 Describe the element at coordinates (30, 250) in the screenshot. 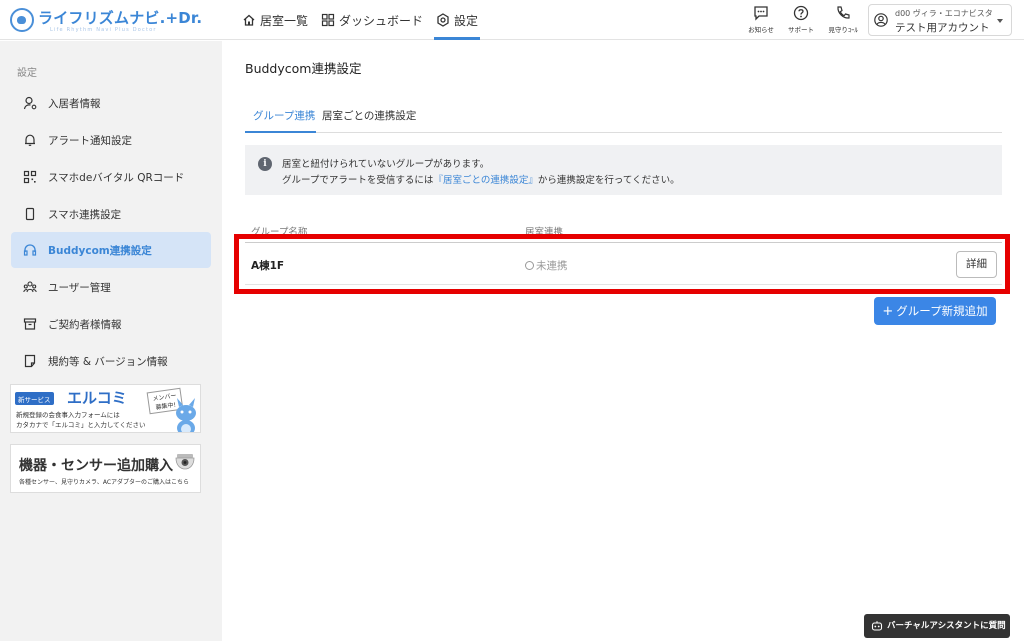

I see `headset-icon` at that location.